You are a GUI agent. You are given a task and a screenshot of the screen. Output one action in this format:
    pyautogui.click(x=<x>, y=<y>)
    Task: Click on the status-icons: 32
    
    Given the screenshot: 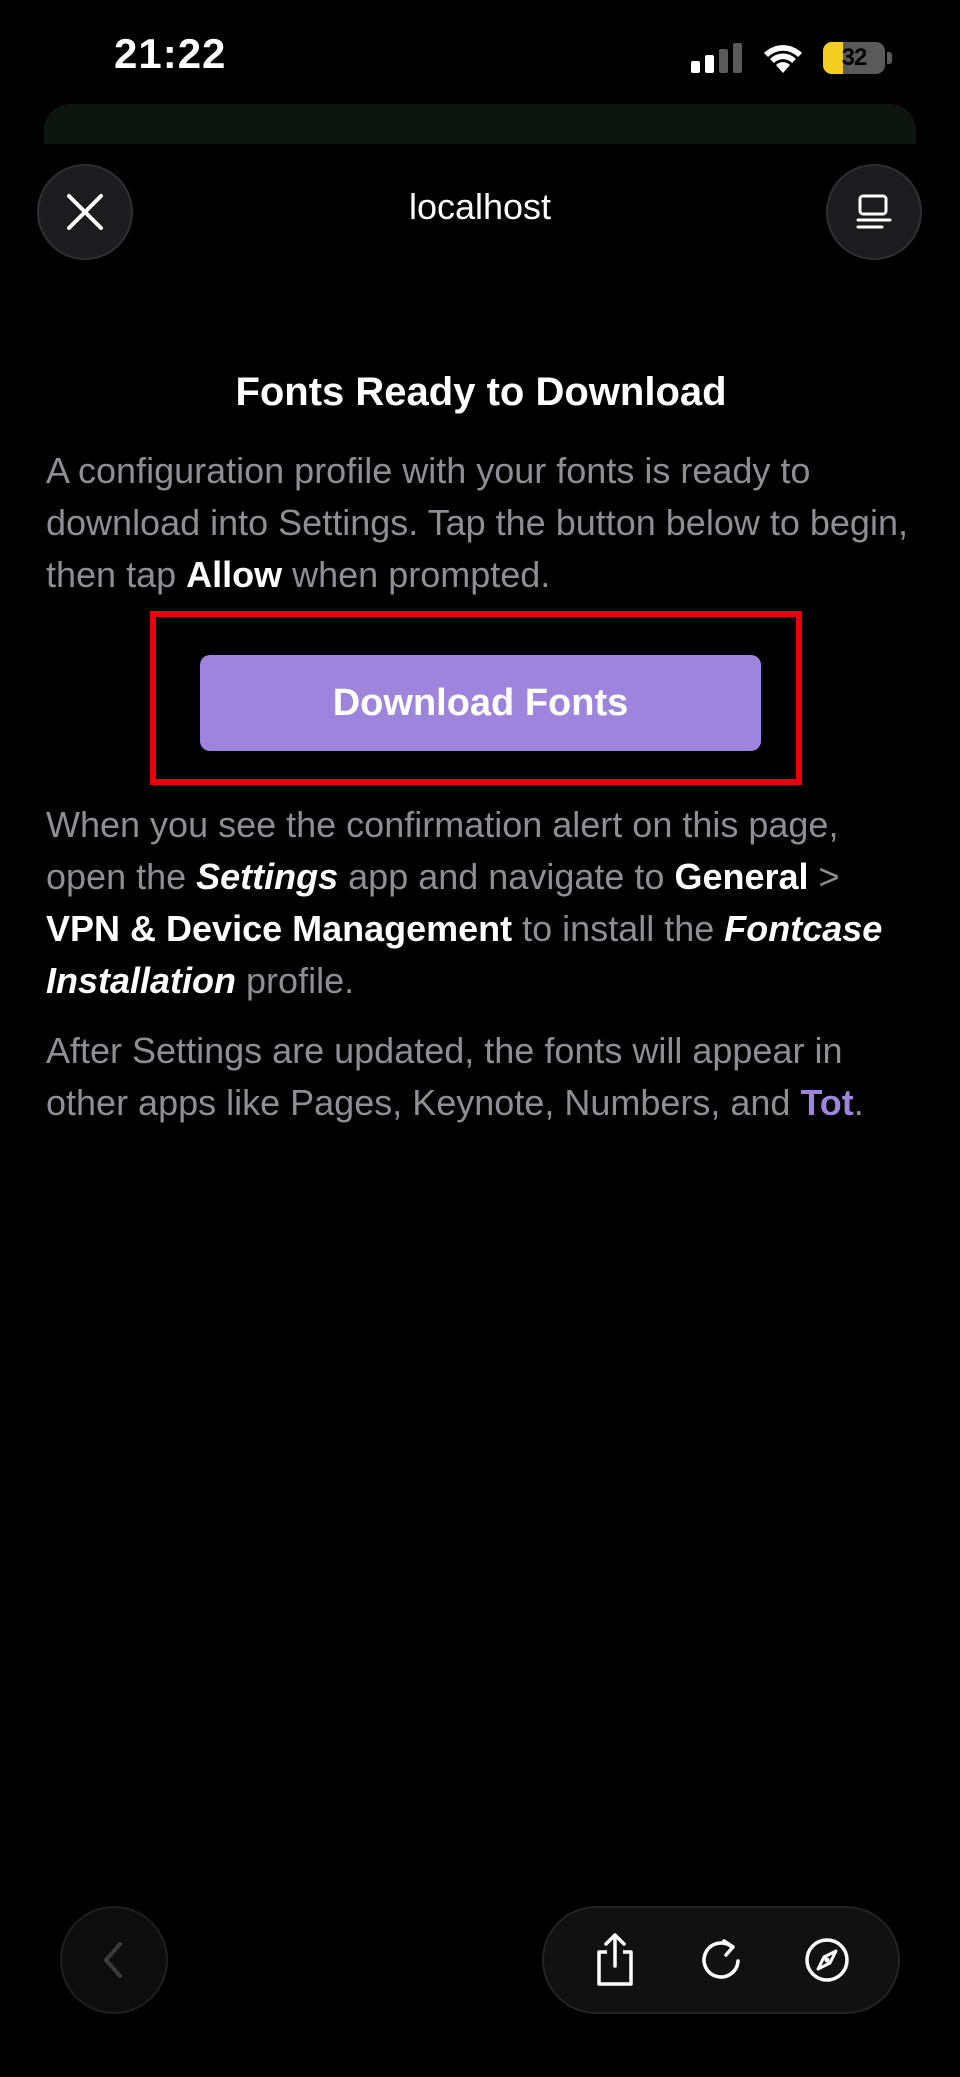 What is the action you would take?
    pyautogui.click(x=791, y=58)
    